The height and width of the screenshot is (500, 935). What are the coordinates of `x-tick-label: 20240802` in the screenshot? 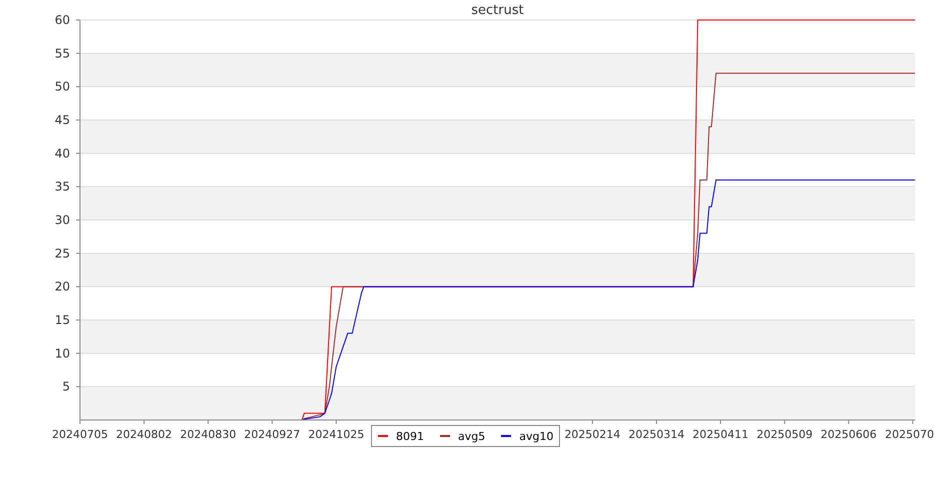 It's located at (144, 434).